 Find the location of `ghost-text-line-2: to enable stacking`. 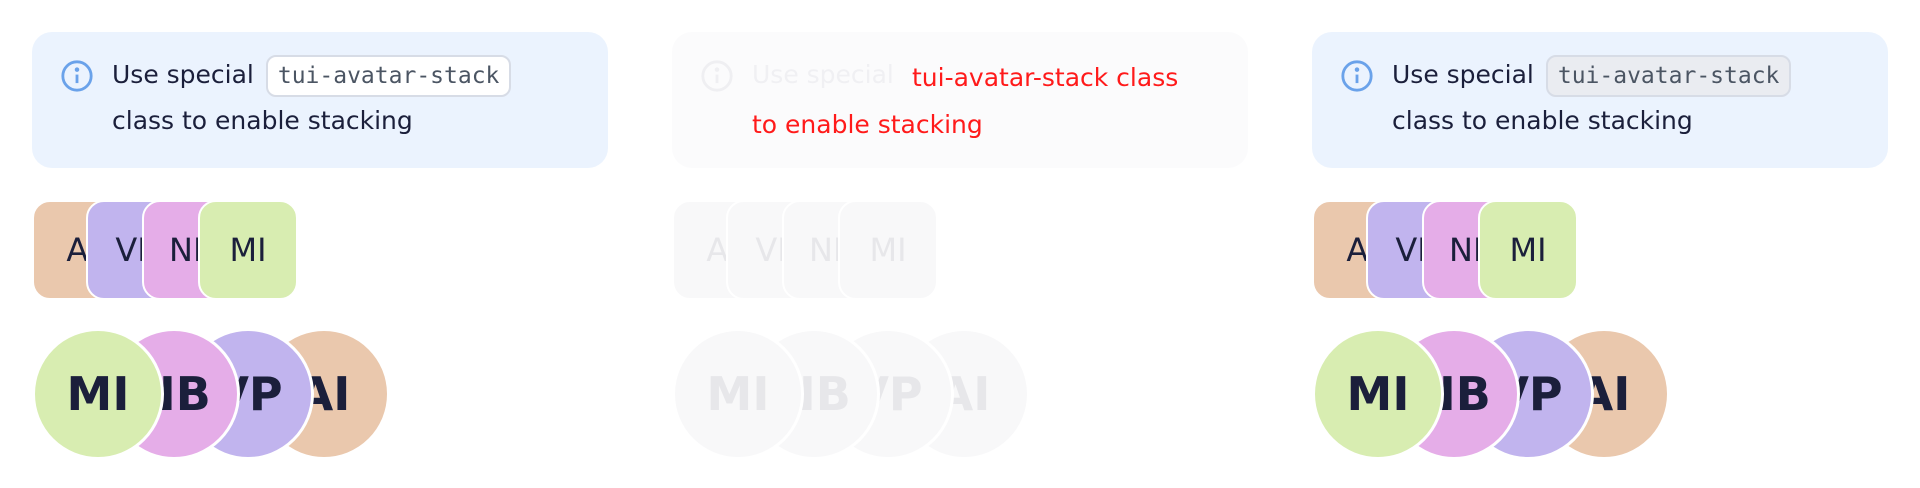

ghost-text-line-2: to enable stacking is located at coordinates (867, 124).